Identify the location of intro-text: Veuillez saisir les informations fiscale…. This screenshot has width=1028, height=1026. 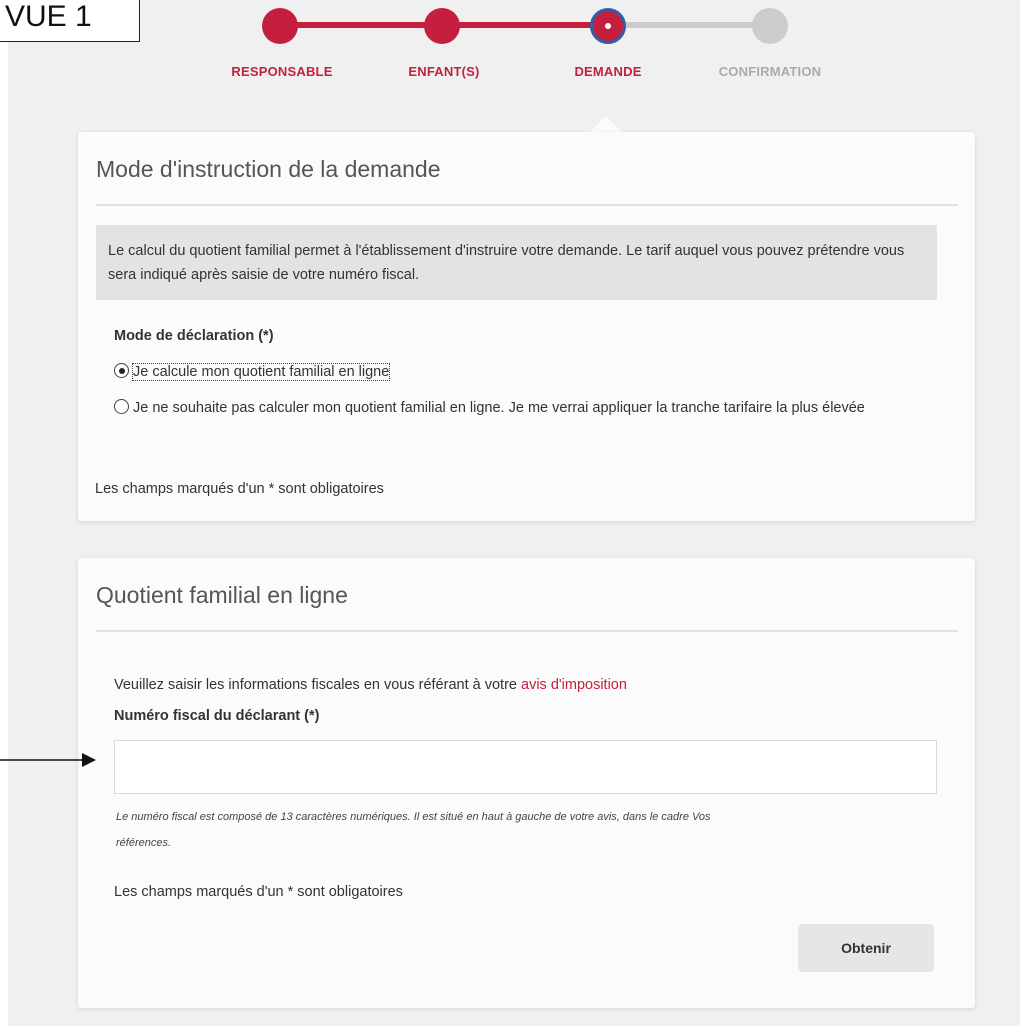
(315, 685).